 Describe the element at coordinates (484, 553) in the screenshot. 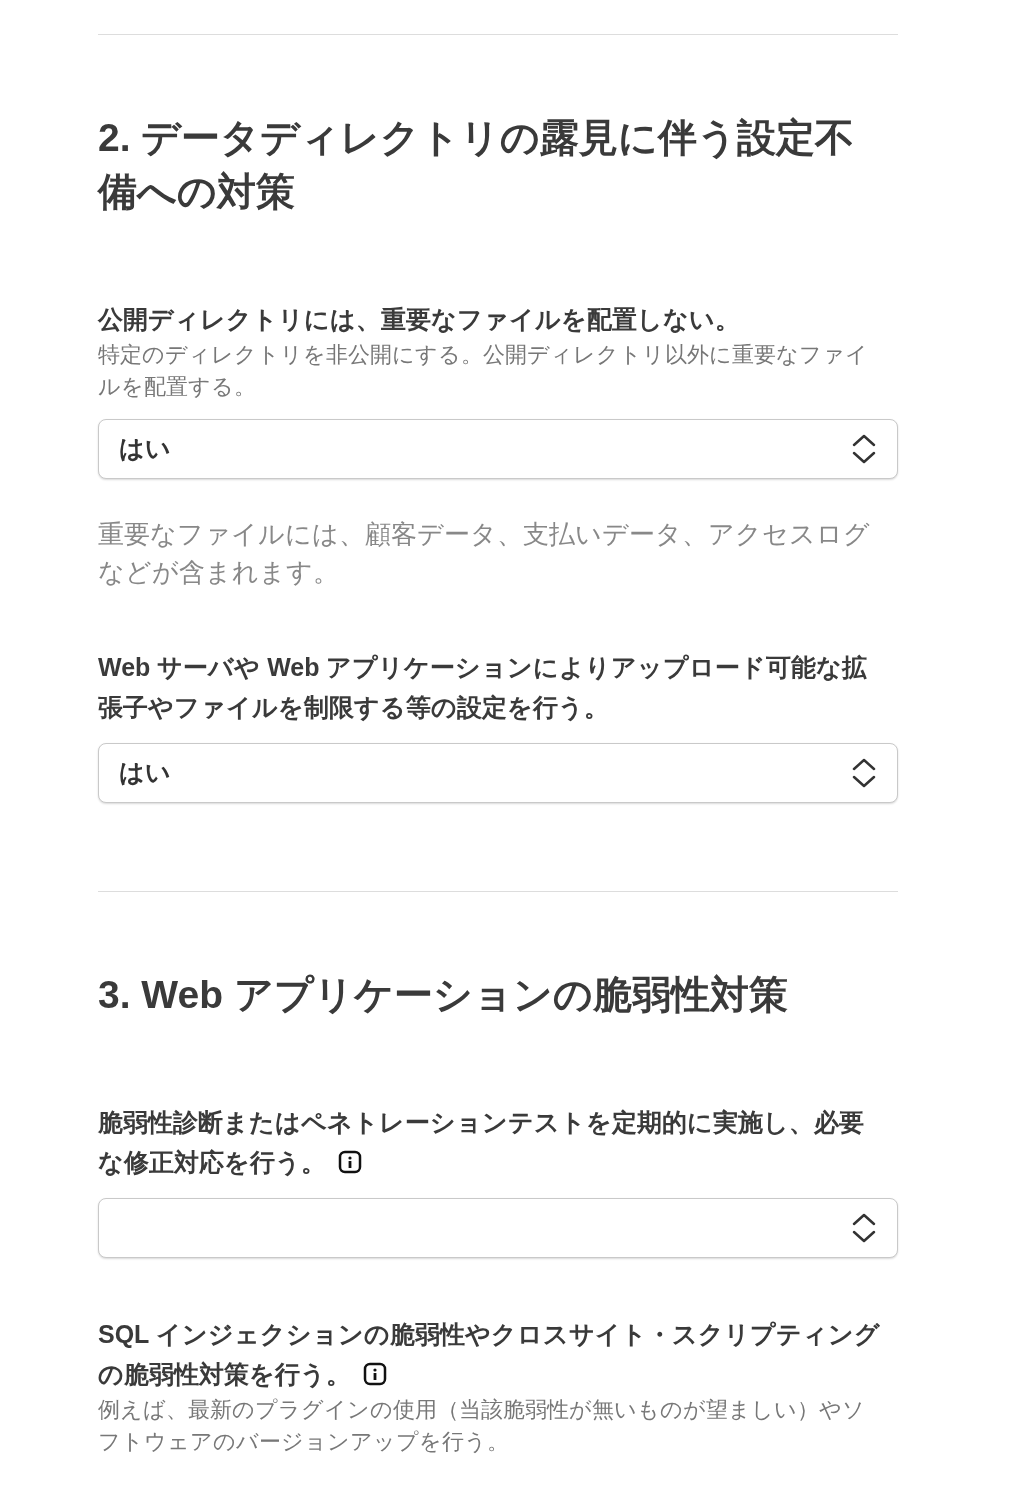

I see `note-text: 重要なファイルには、顧客データ、支払いデータ、アクセスログなどが含まれます。` at that location.